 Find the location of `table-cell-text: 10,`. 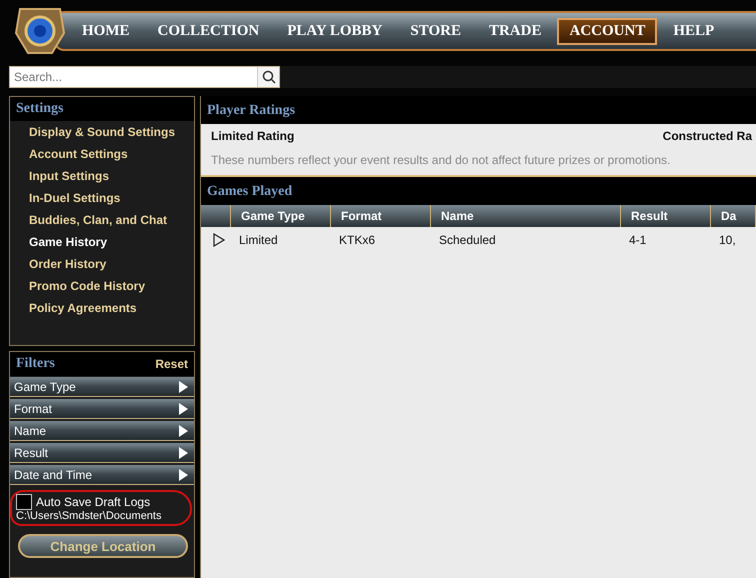

table-cell-text: 10, is located at coordinates (727, 240).